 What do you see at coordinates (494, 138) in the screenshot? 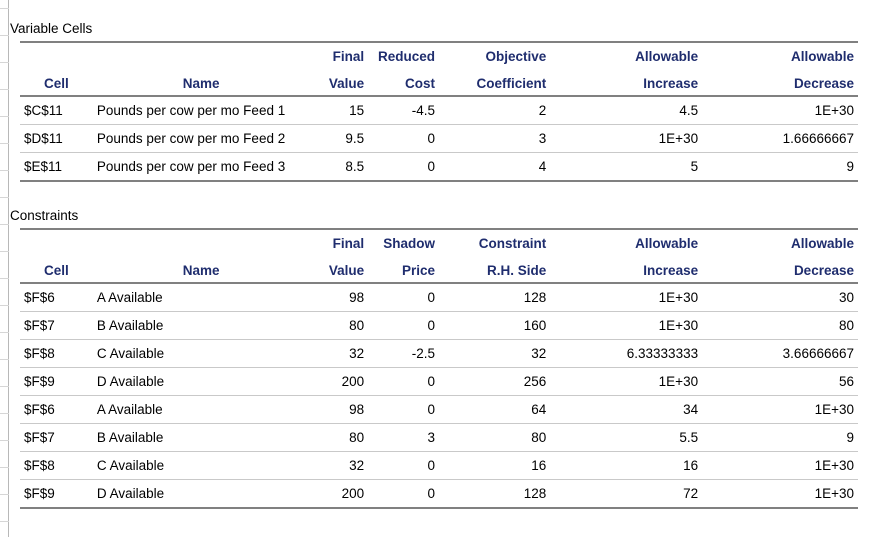
I see `objective-coefficient: 3` at bounding box center [494, 138].